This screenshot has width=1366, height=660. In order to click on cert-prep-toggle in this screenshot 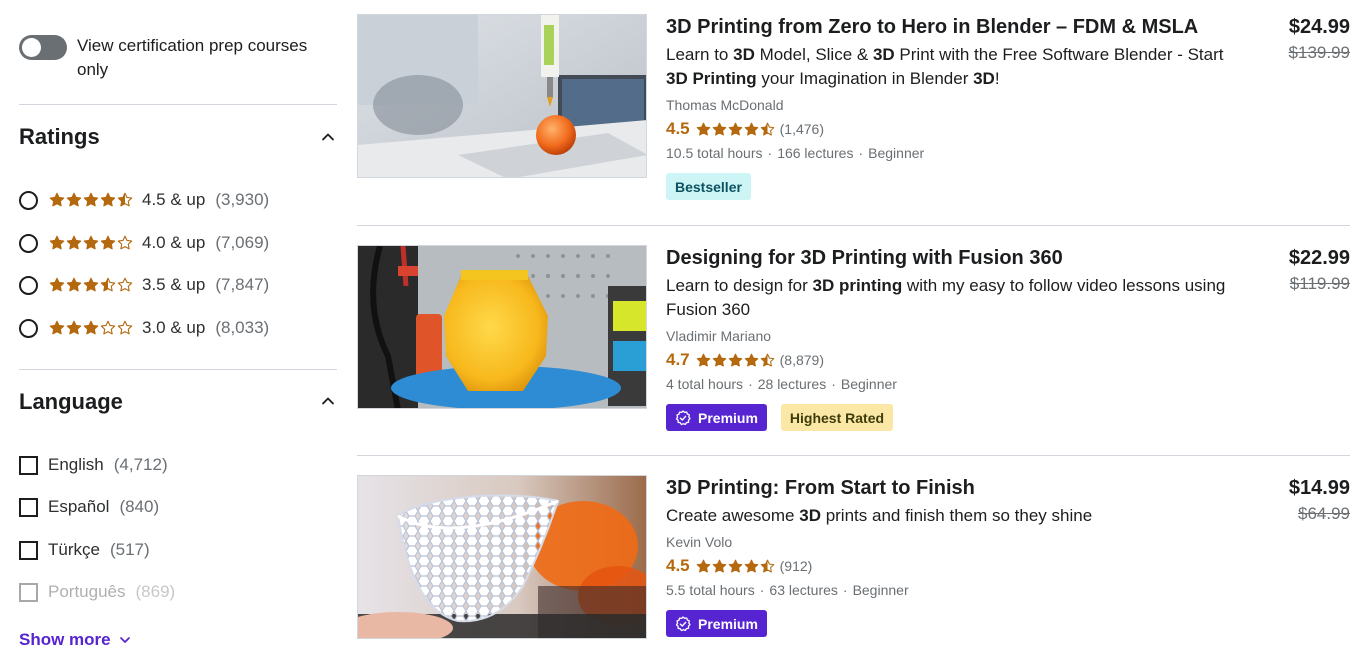, I will do `click(43, 47)`.